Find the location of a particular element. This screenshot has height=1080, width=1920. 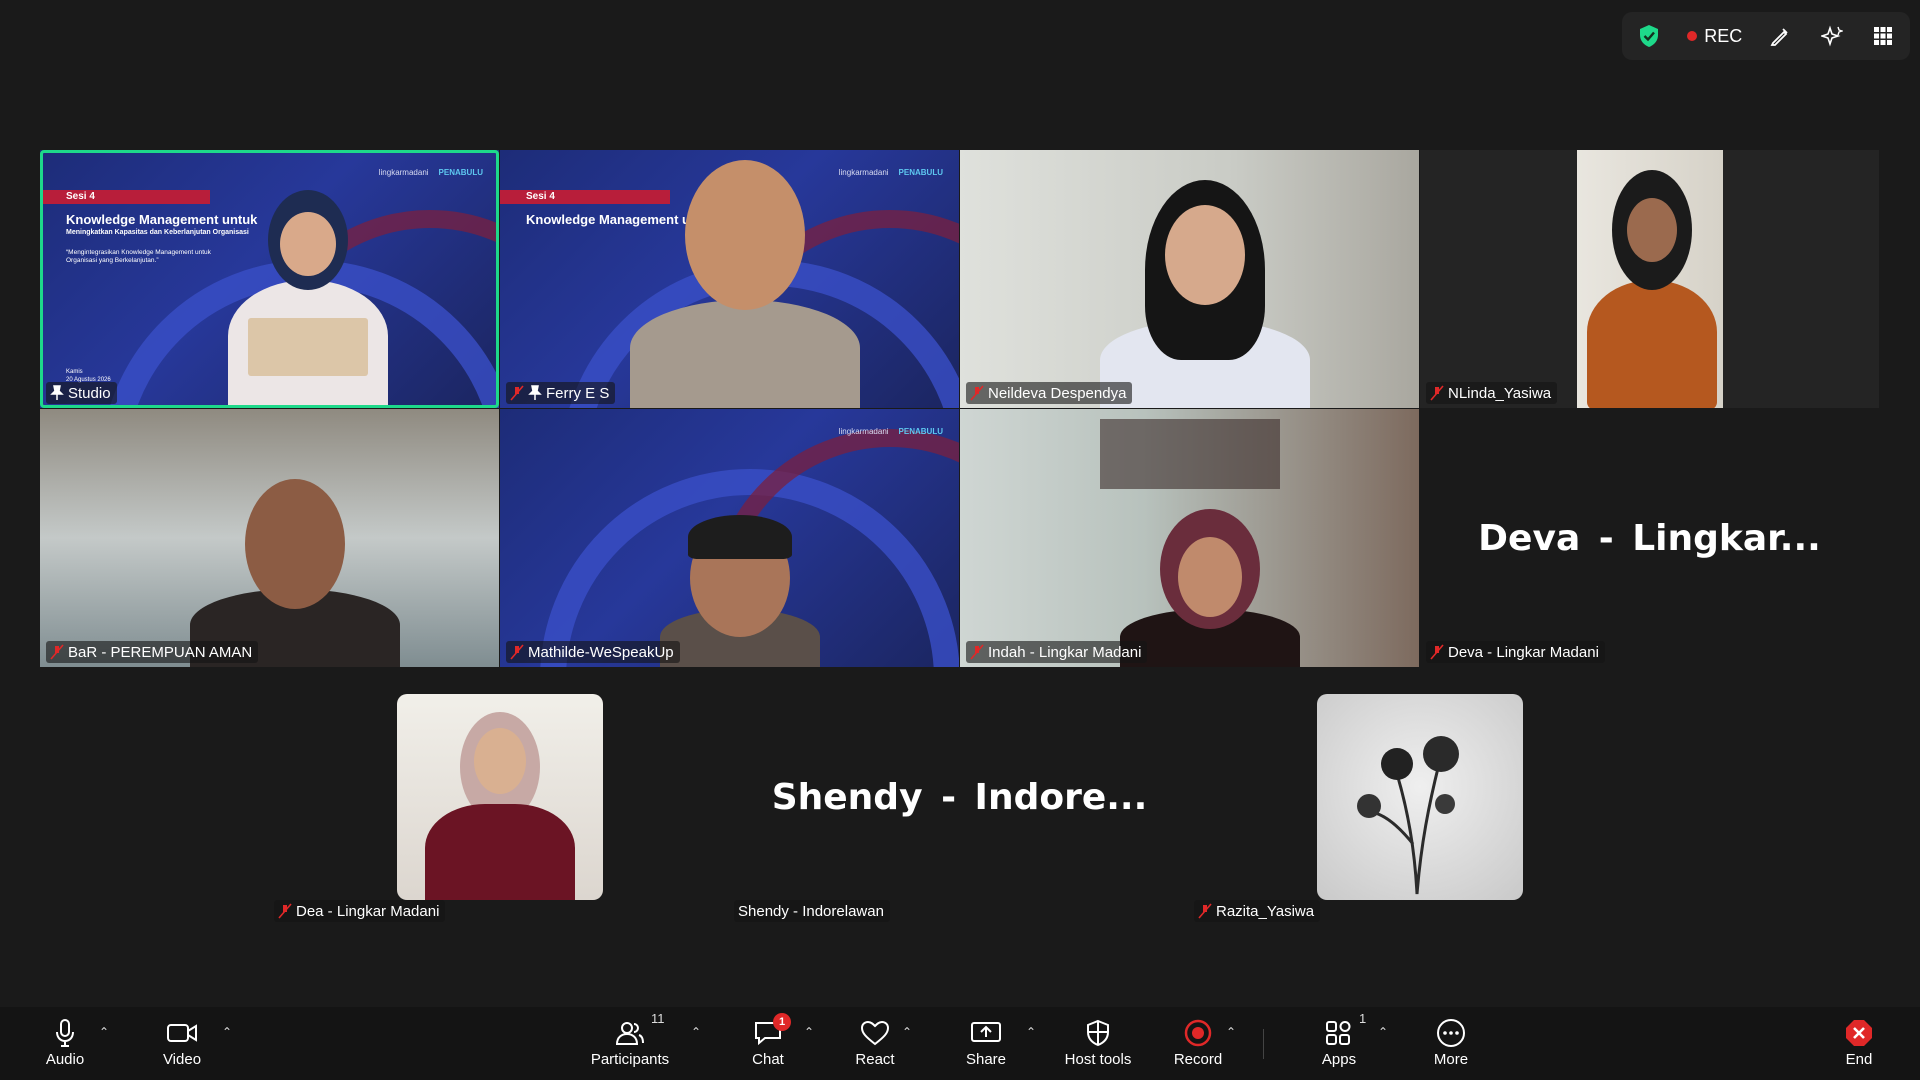

video-tile-neildeva: Neildeva Despendya is located at coordinates (1189, 279).